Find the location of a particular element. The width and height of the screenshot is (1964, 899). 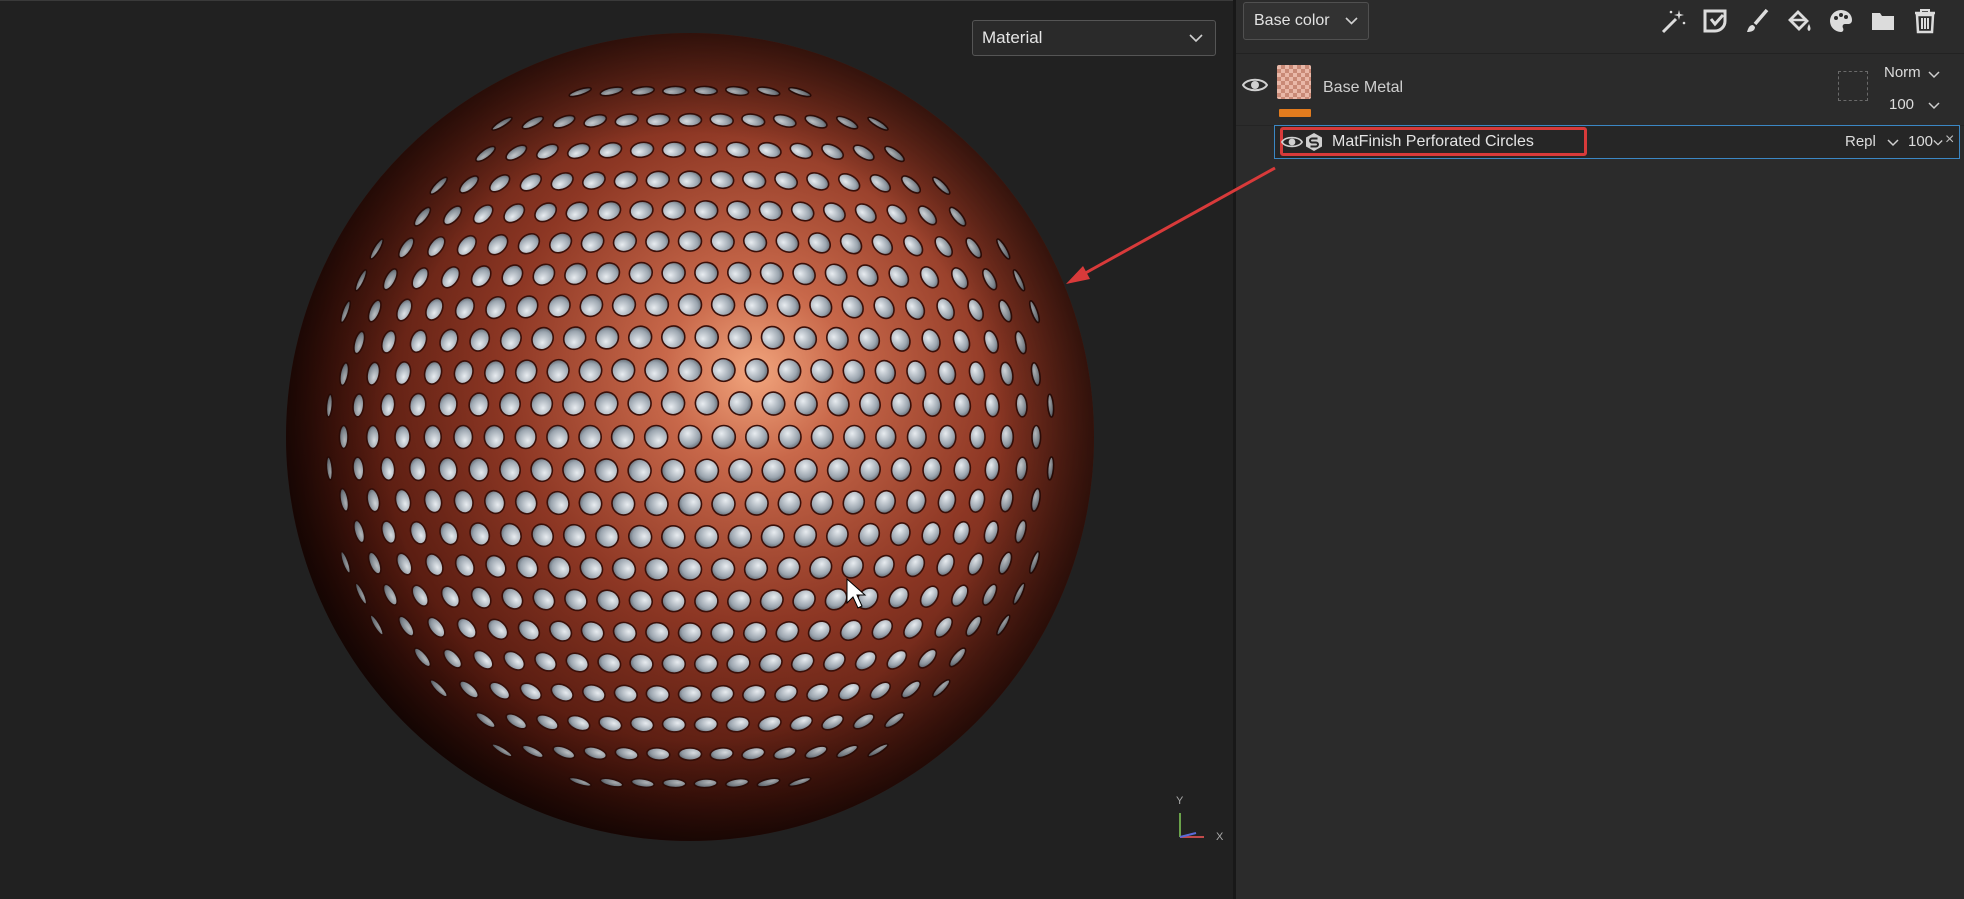

effect-row-perforated-circles: MatFinish Perforated Circles Repl 100 × is located at coordinates (1617, 142).